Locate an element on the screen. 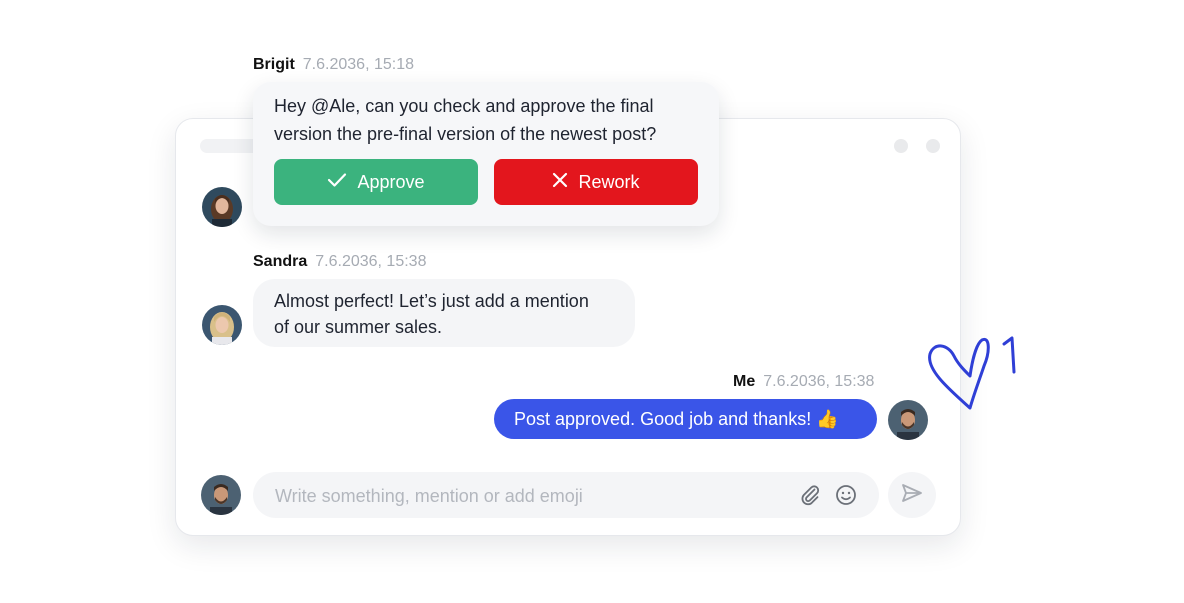 This screenshot has width=1184, height=603. message-text-line: Almost perfect! Let’s just add a mention is located at coordinates (431, 301).